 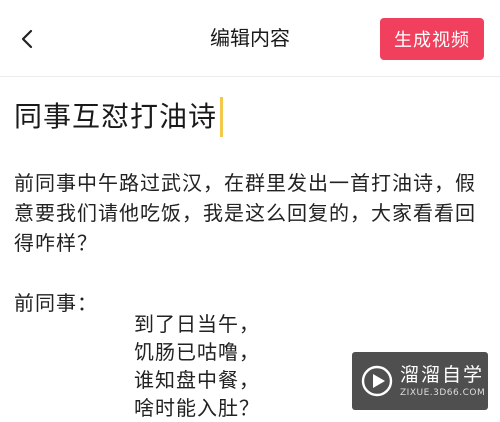 What do you see at coordinates (197, 352) in the screenshot?
I see `poem-line: 饥肠已咕噜，` at bounding box center [197, 352].